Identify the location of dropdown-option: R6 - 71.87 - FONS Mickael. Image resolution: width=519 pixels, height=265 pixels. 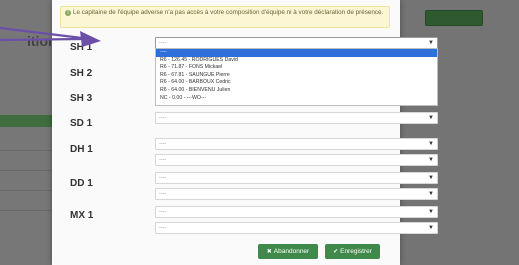
(296, 68).